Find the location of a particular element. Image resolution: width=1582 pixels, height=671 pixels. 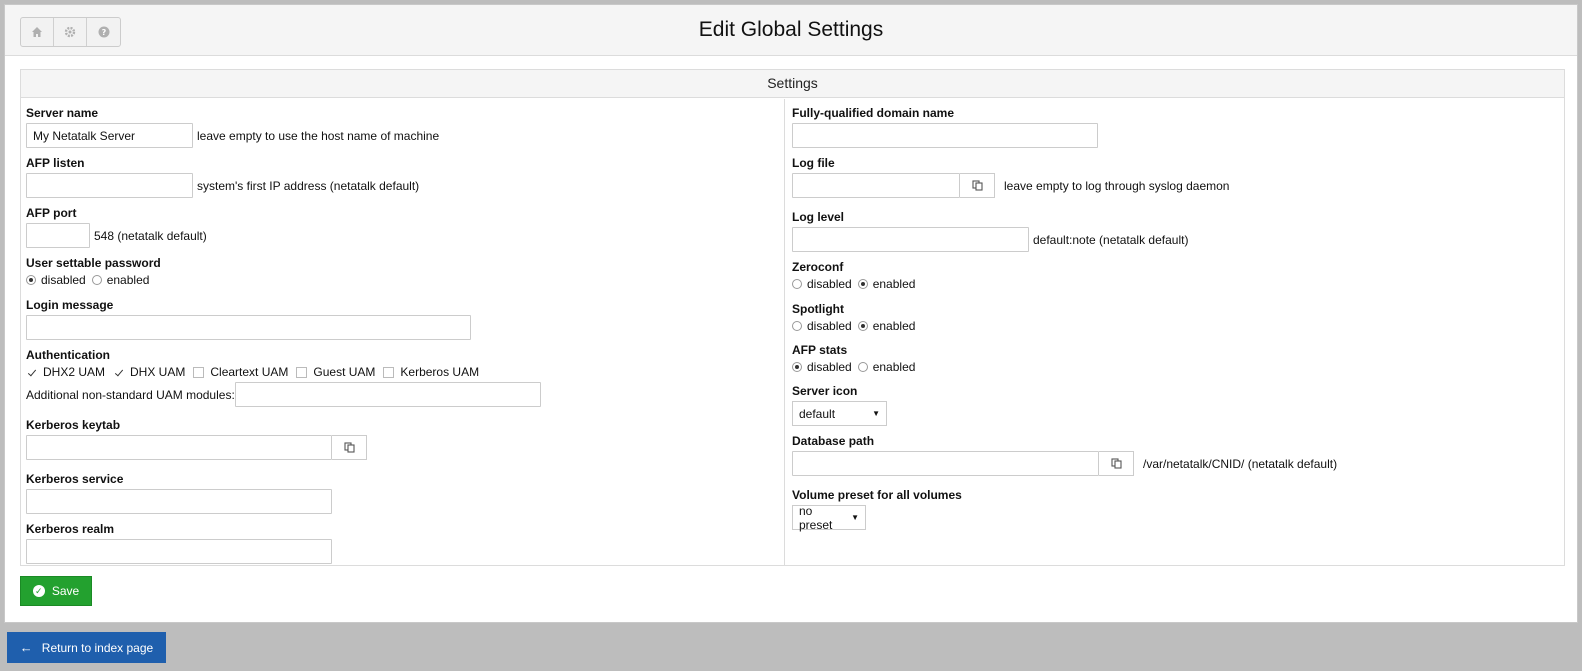

volume-preset-label: Volume preset for all volumes is located at coordinates (877, 495).